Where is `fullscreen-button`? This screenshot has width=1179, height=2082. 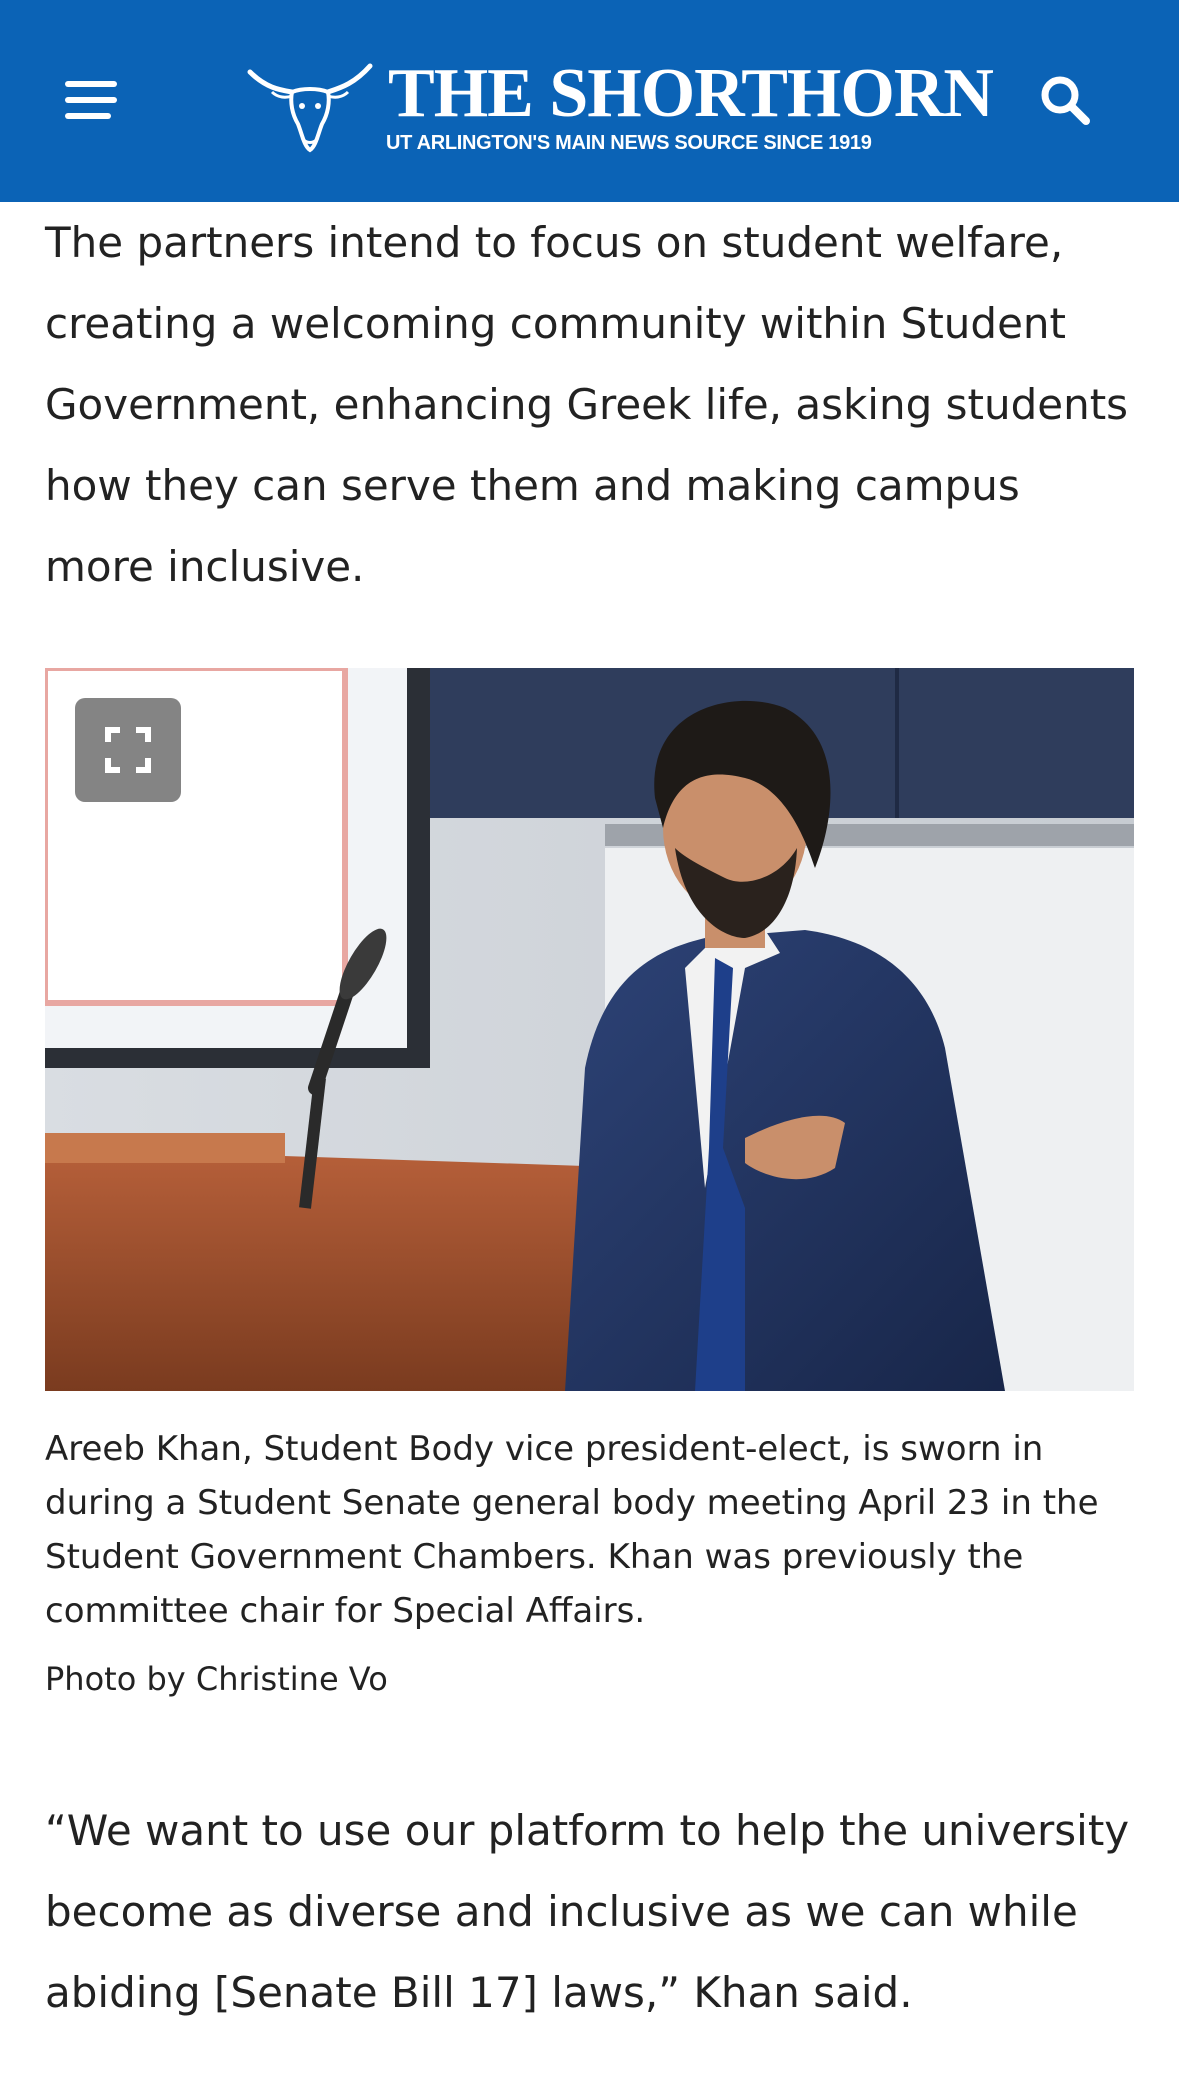 fullscreen-button is located at coordinates (128, 750).